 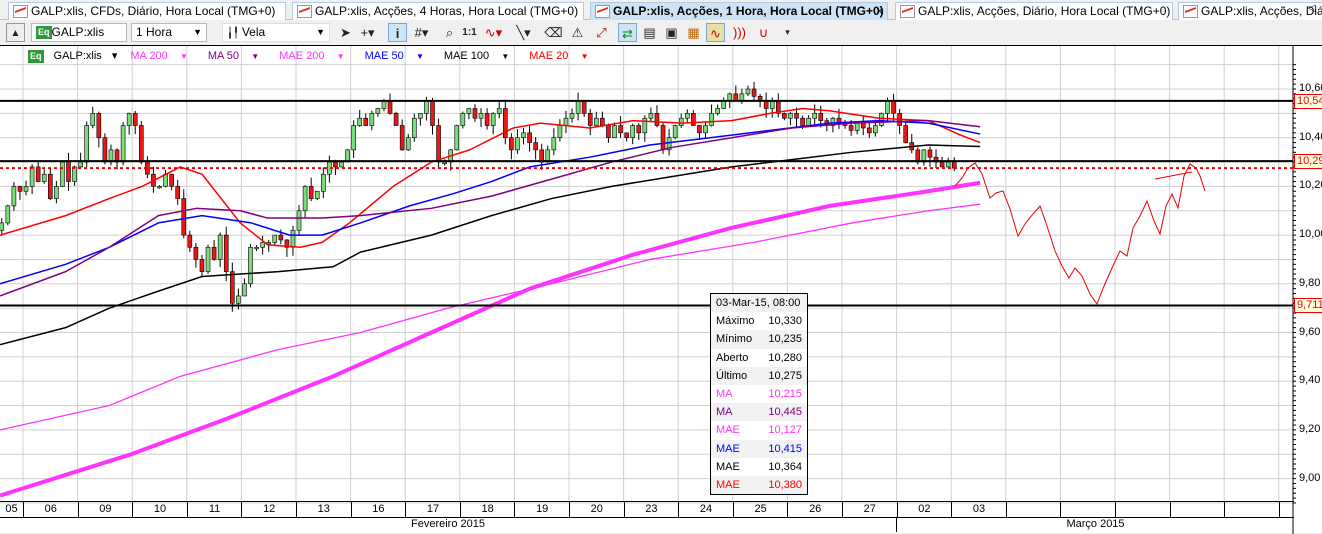 What do you see at coordinates (20, 11) in the screenshot?
I see `chart-icon` at bounding box center [20, 11].